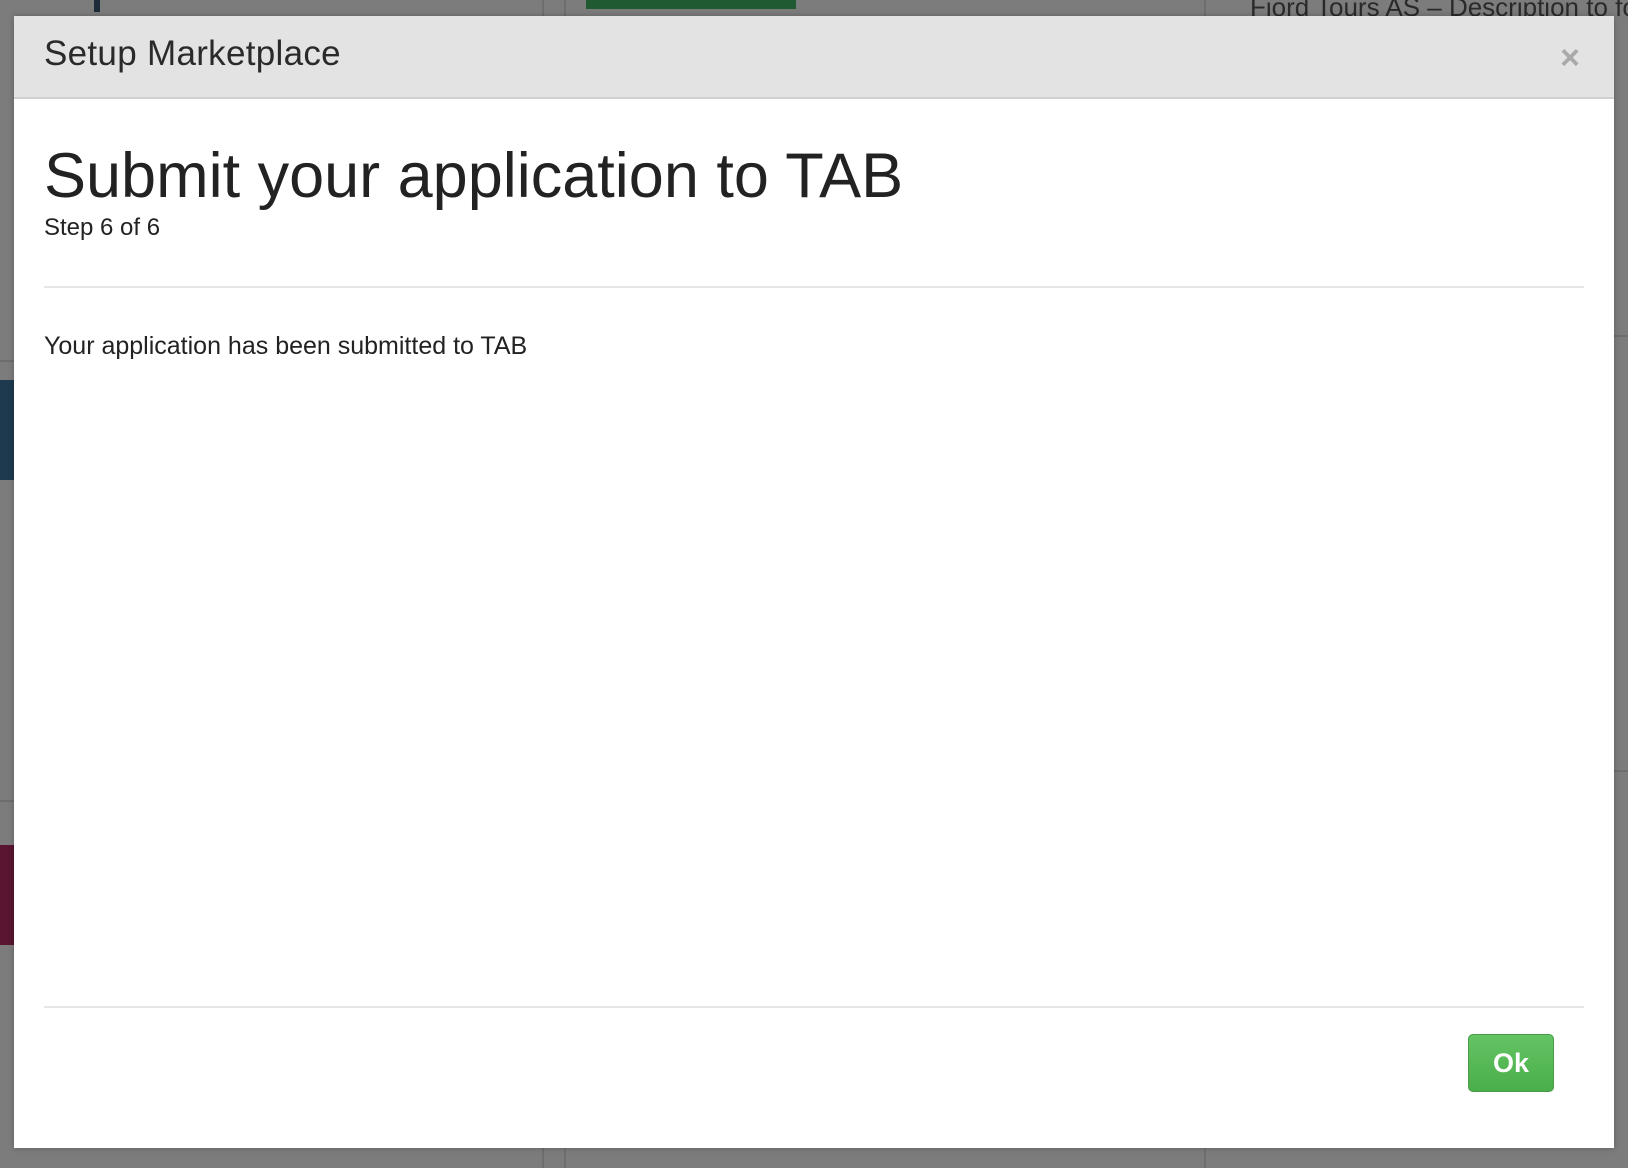 This screenshot has width=1628, height=1168. Describe the element at coordinates (814, 287) in the screenshot. I see `divider` at that location.